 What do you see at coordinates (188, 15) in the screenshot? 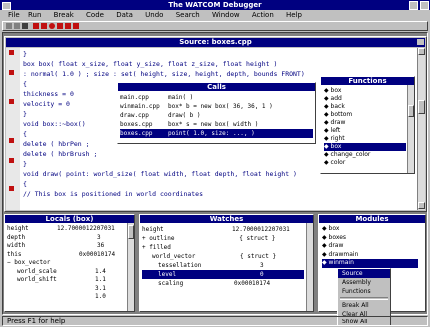
I see `menu-search: Search` at bounding box center [188, 15].